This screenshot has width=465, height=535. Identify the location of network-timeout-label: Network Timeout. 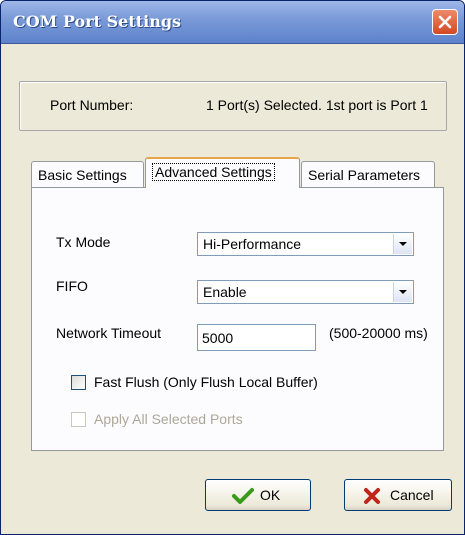
(109, 333).